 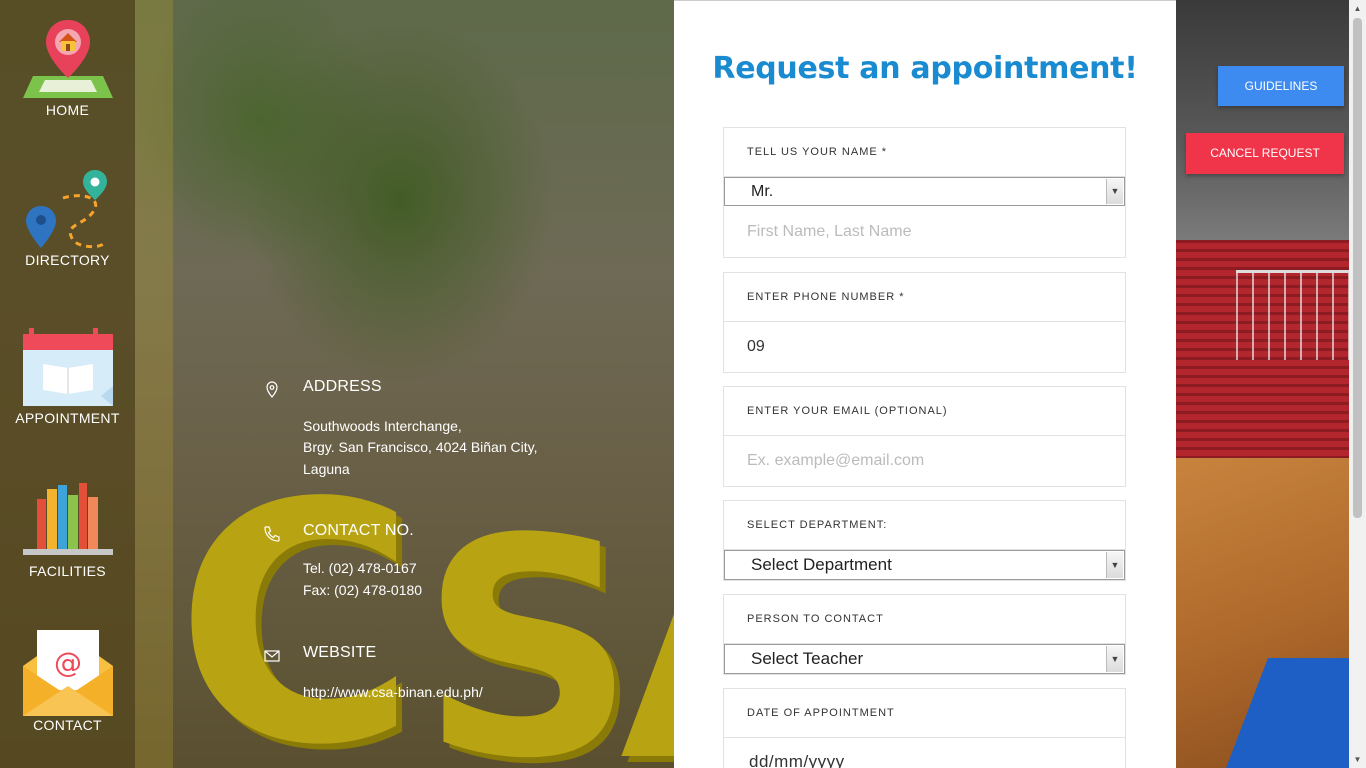 What do you see at coordinates (420, 447) in the screenshot?
I see `address-line: Brgy. San Francisco, 4024 Biñan City,` at bounding box center [420, 447].